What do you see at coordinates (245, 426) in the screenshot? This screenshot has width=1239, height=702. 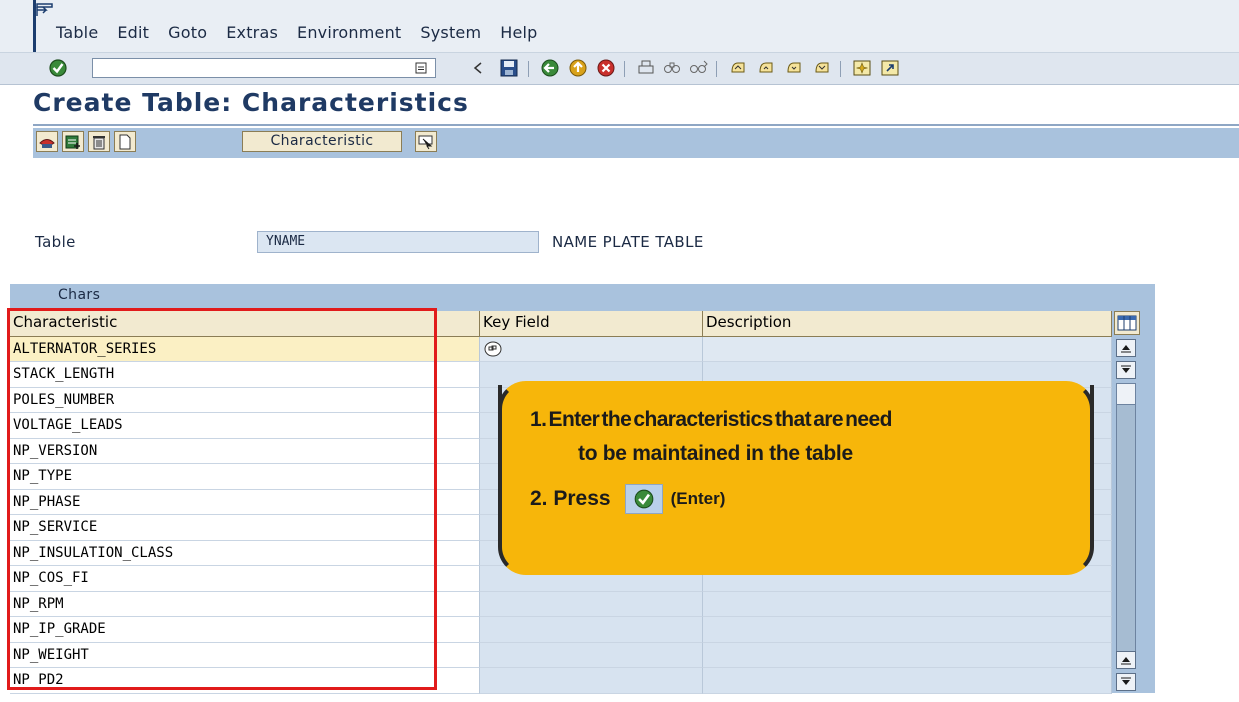 I see `characteristic-cell: VOLTAGE_LEADS` at bounding box center [245, 426].